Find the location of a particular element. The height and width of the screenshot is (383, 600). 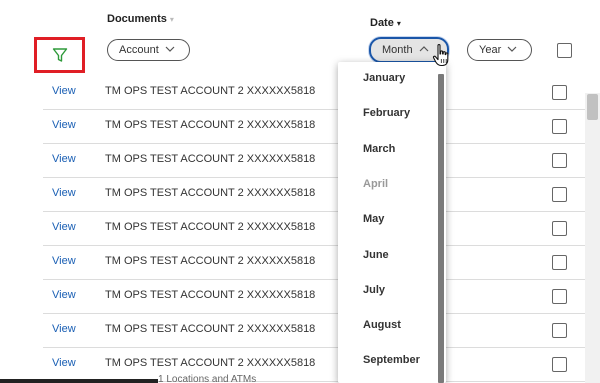

month-option: July is located at coordinates (374, 290).